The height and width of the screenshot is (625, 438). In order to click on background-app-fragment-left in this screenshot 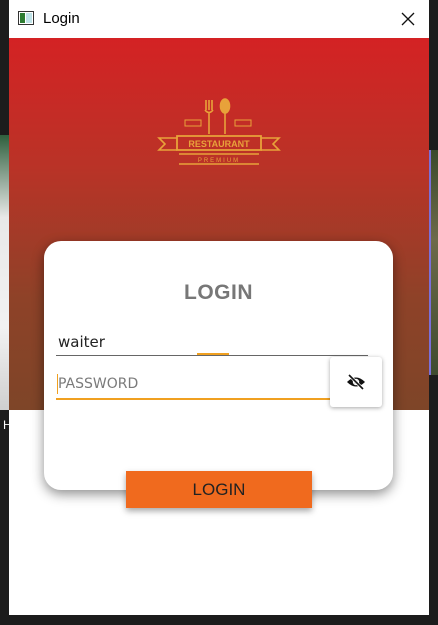, I will do `click(4, 272)`.